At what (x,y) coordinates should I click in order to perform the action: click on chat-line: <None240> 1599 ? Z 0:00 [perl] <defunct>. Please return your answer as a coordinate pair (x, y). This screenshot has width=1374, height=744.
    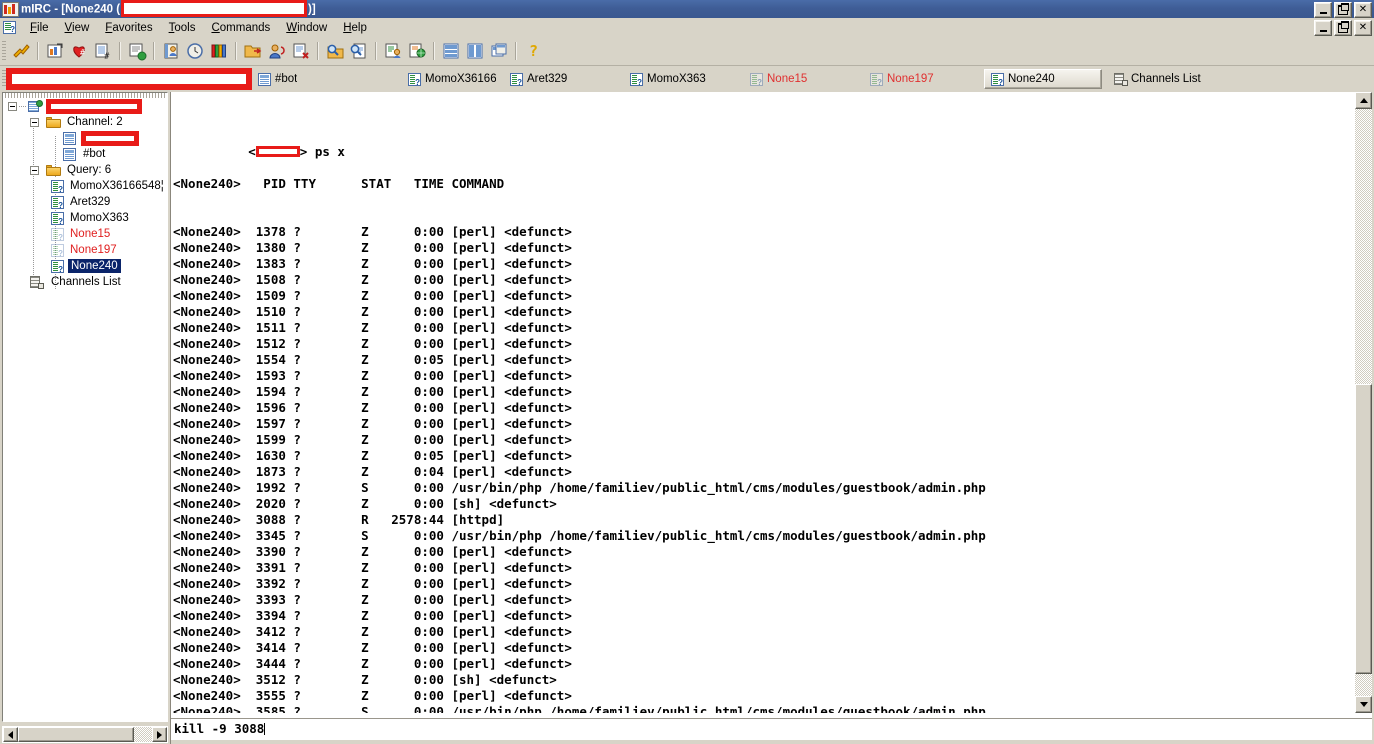
    Looking at the image, I should click on (372, 439).